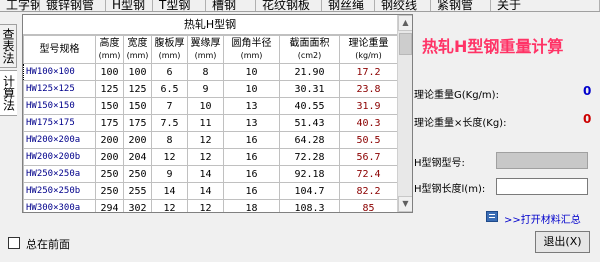  I want to click on model-label: H型钢型号:, so click(439, 163).